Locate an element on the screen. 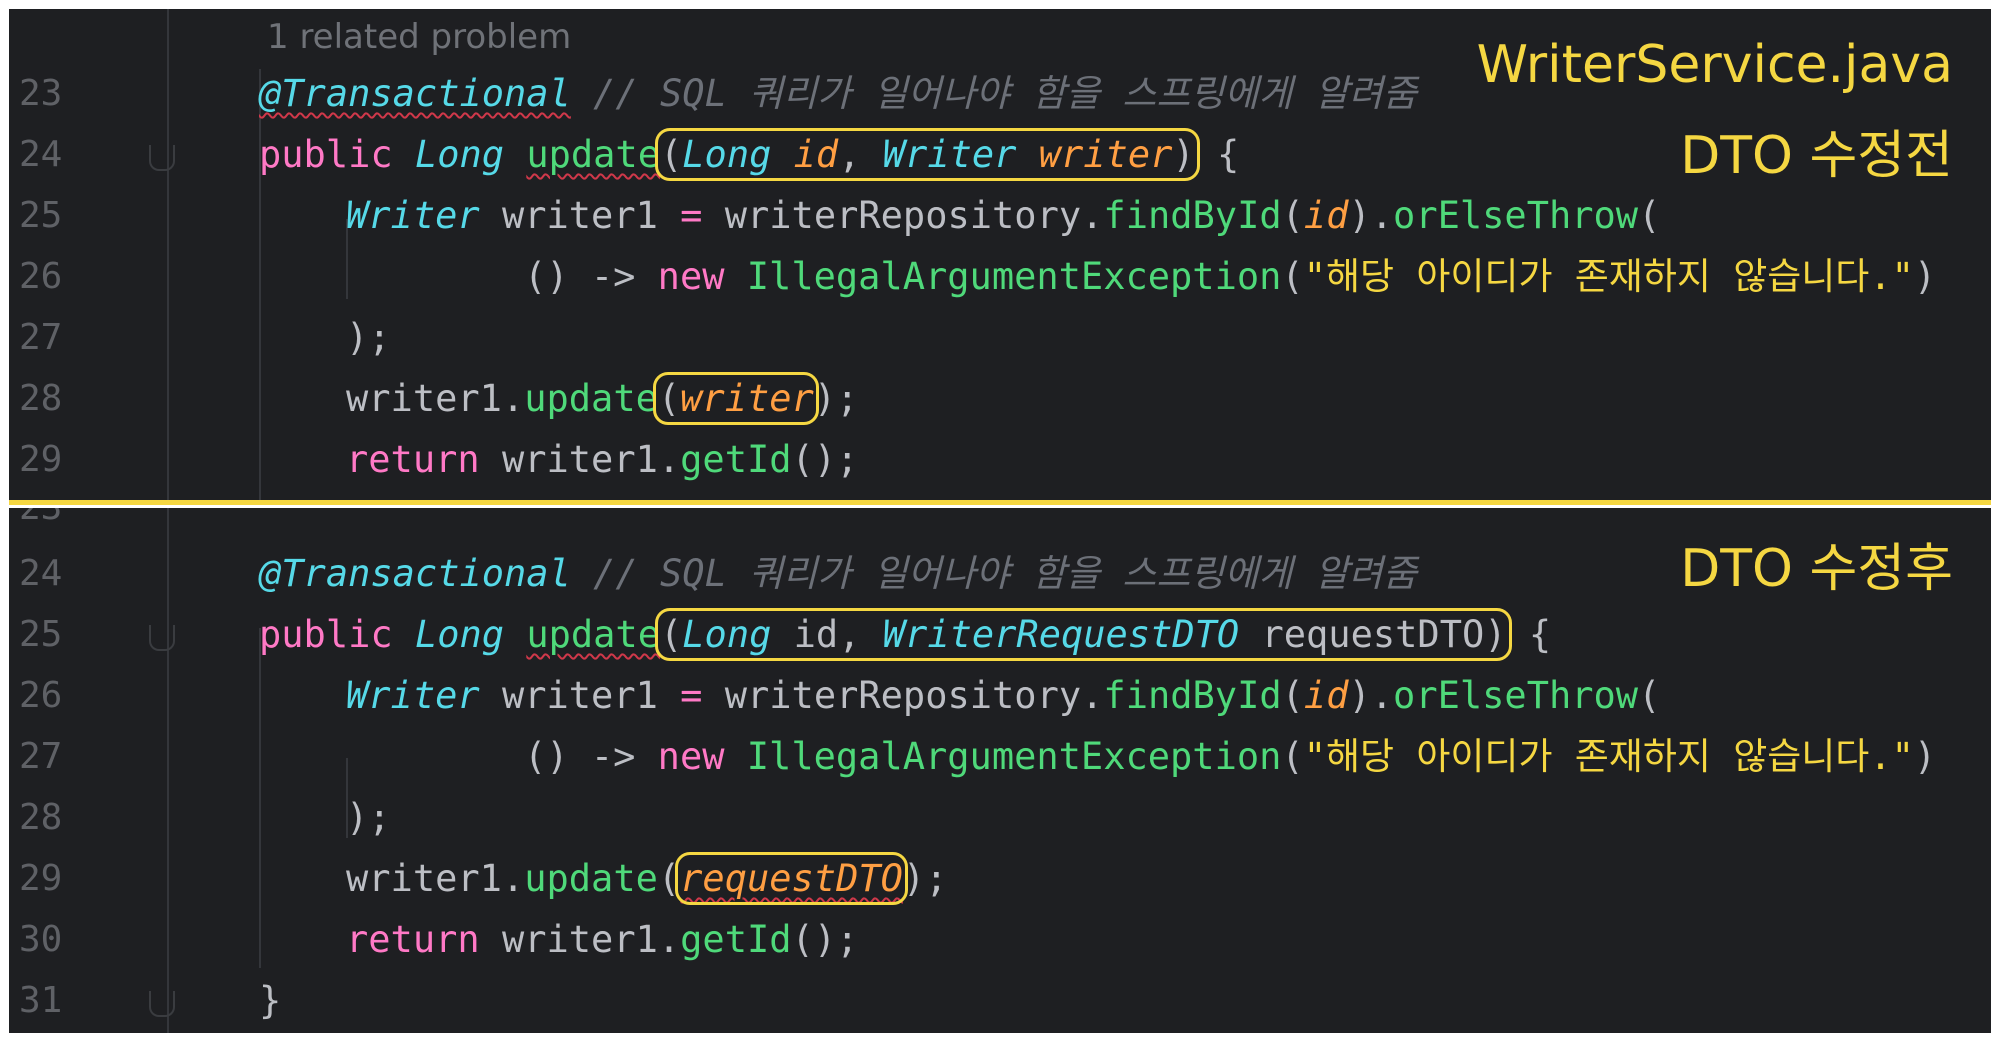 This screenshot has width=2000, height=1041. code-line: 31 } is located at coordinates (1000, 1001).